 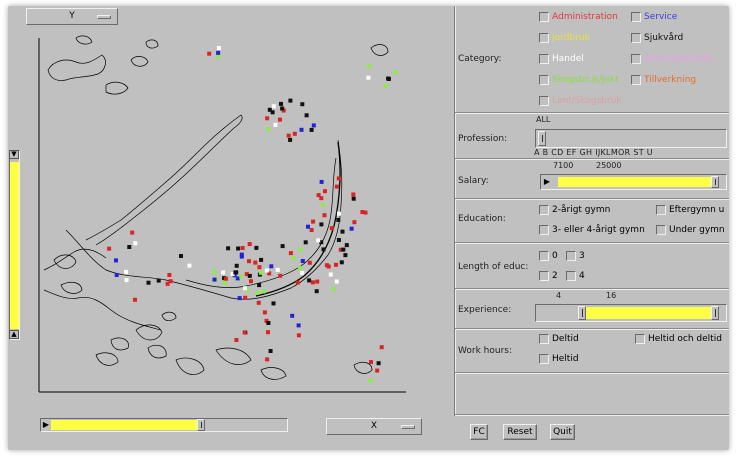 I want to click on y-slider-top-handle: ▼, so click(x=14, y=154).